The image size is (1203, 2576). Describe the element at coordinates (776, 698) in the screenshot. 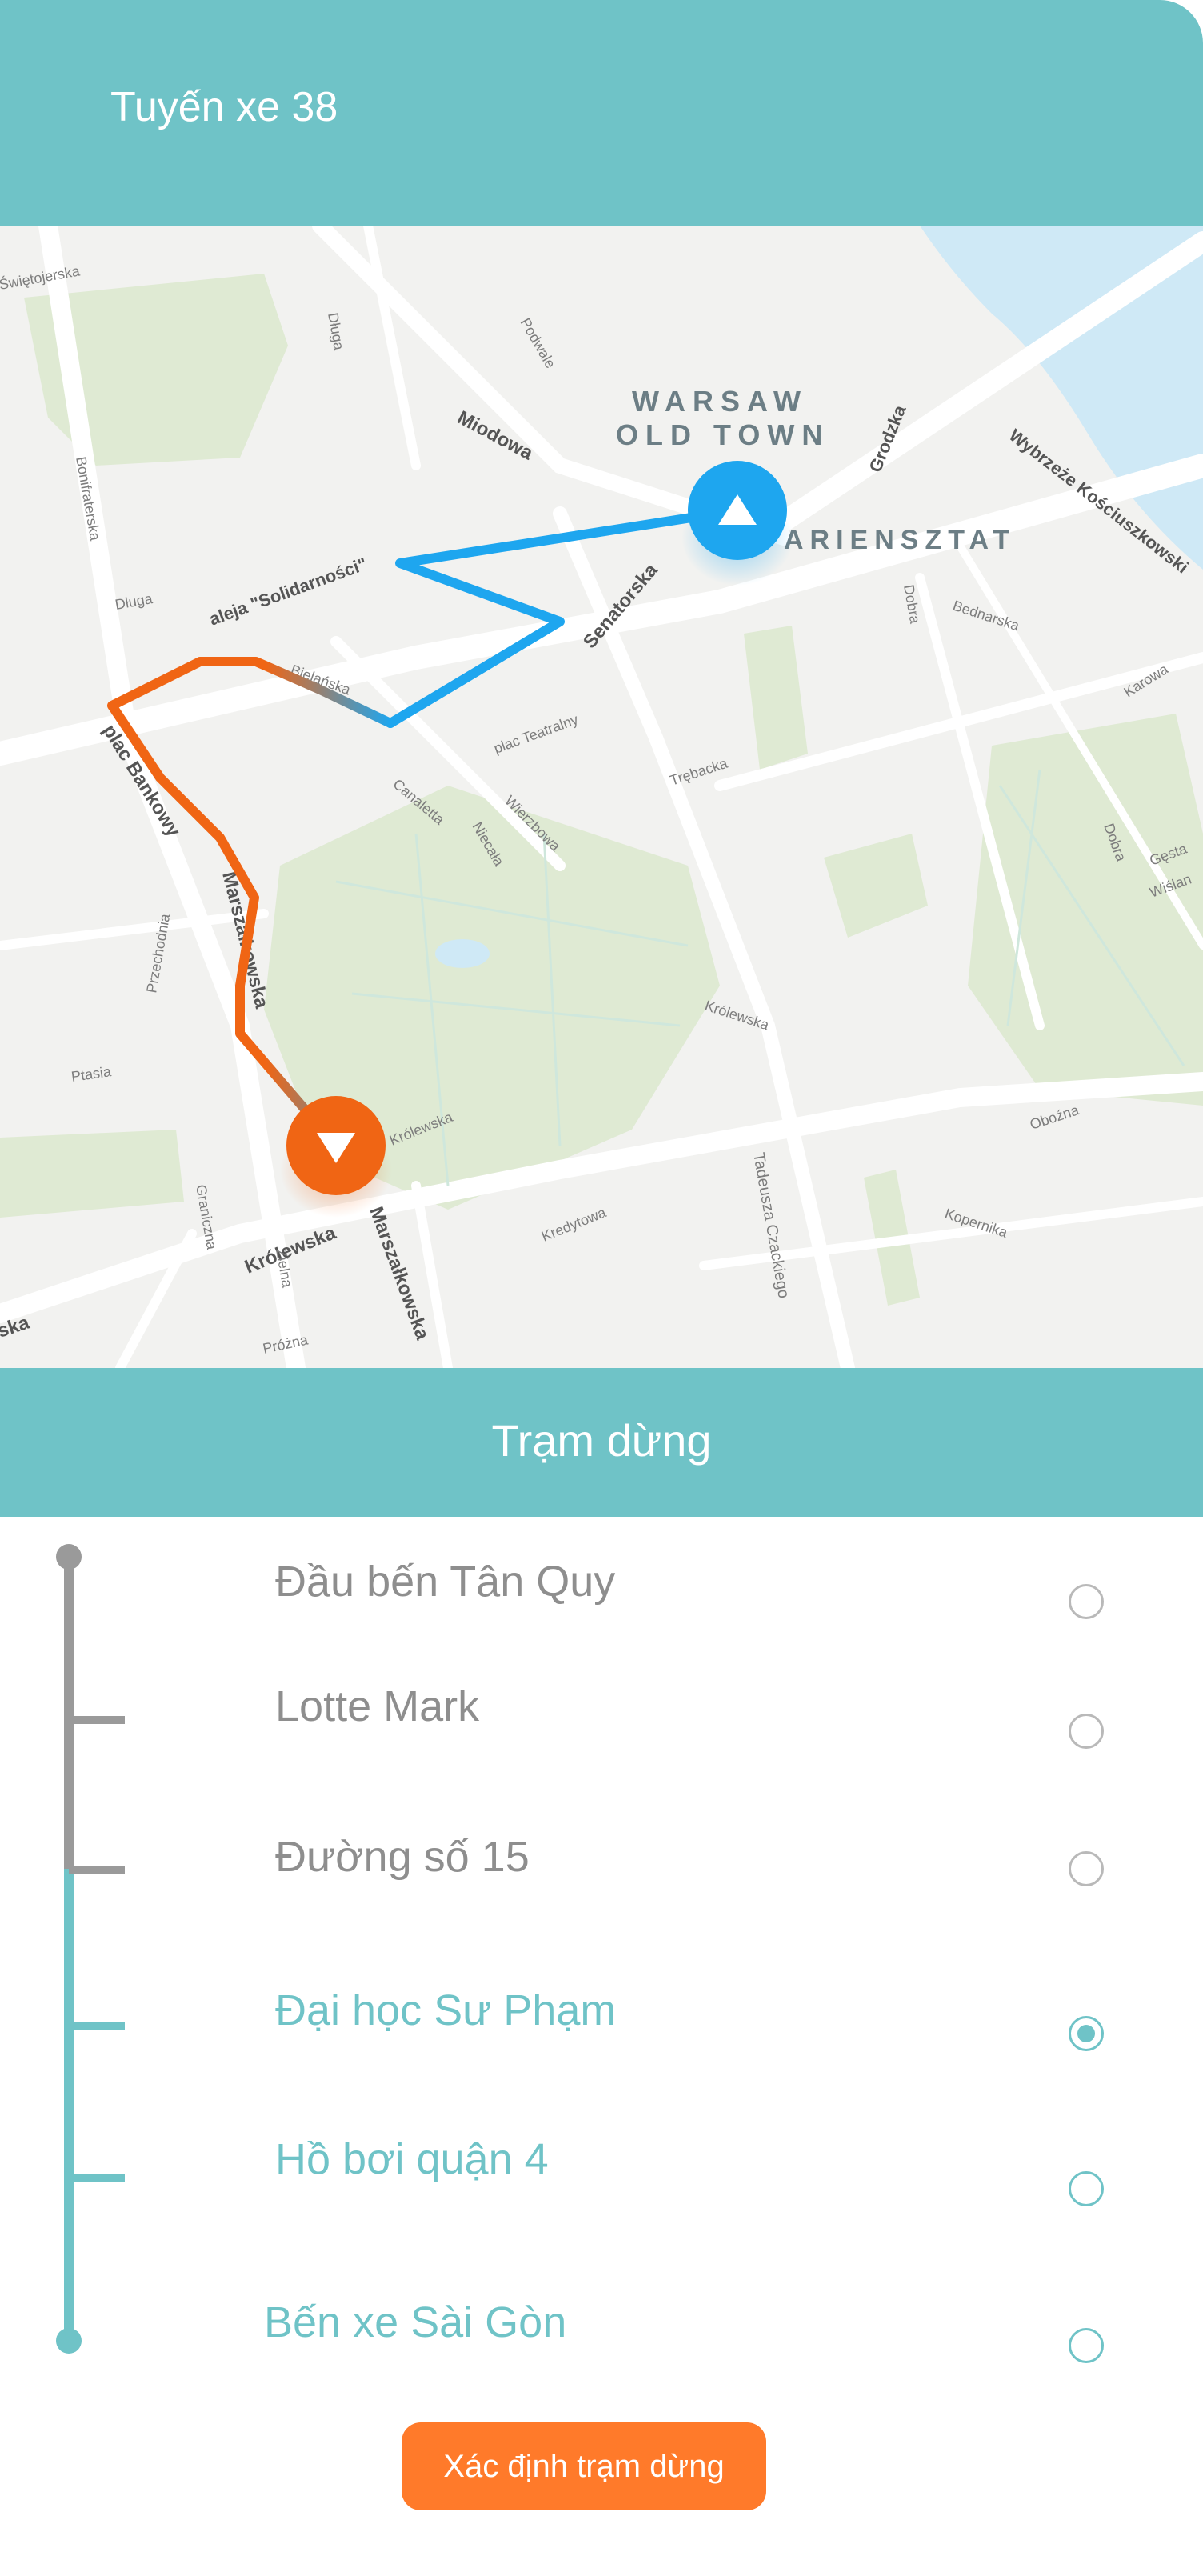

I see `park-strip` at that location.